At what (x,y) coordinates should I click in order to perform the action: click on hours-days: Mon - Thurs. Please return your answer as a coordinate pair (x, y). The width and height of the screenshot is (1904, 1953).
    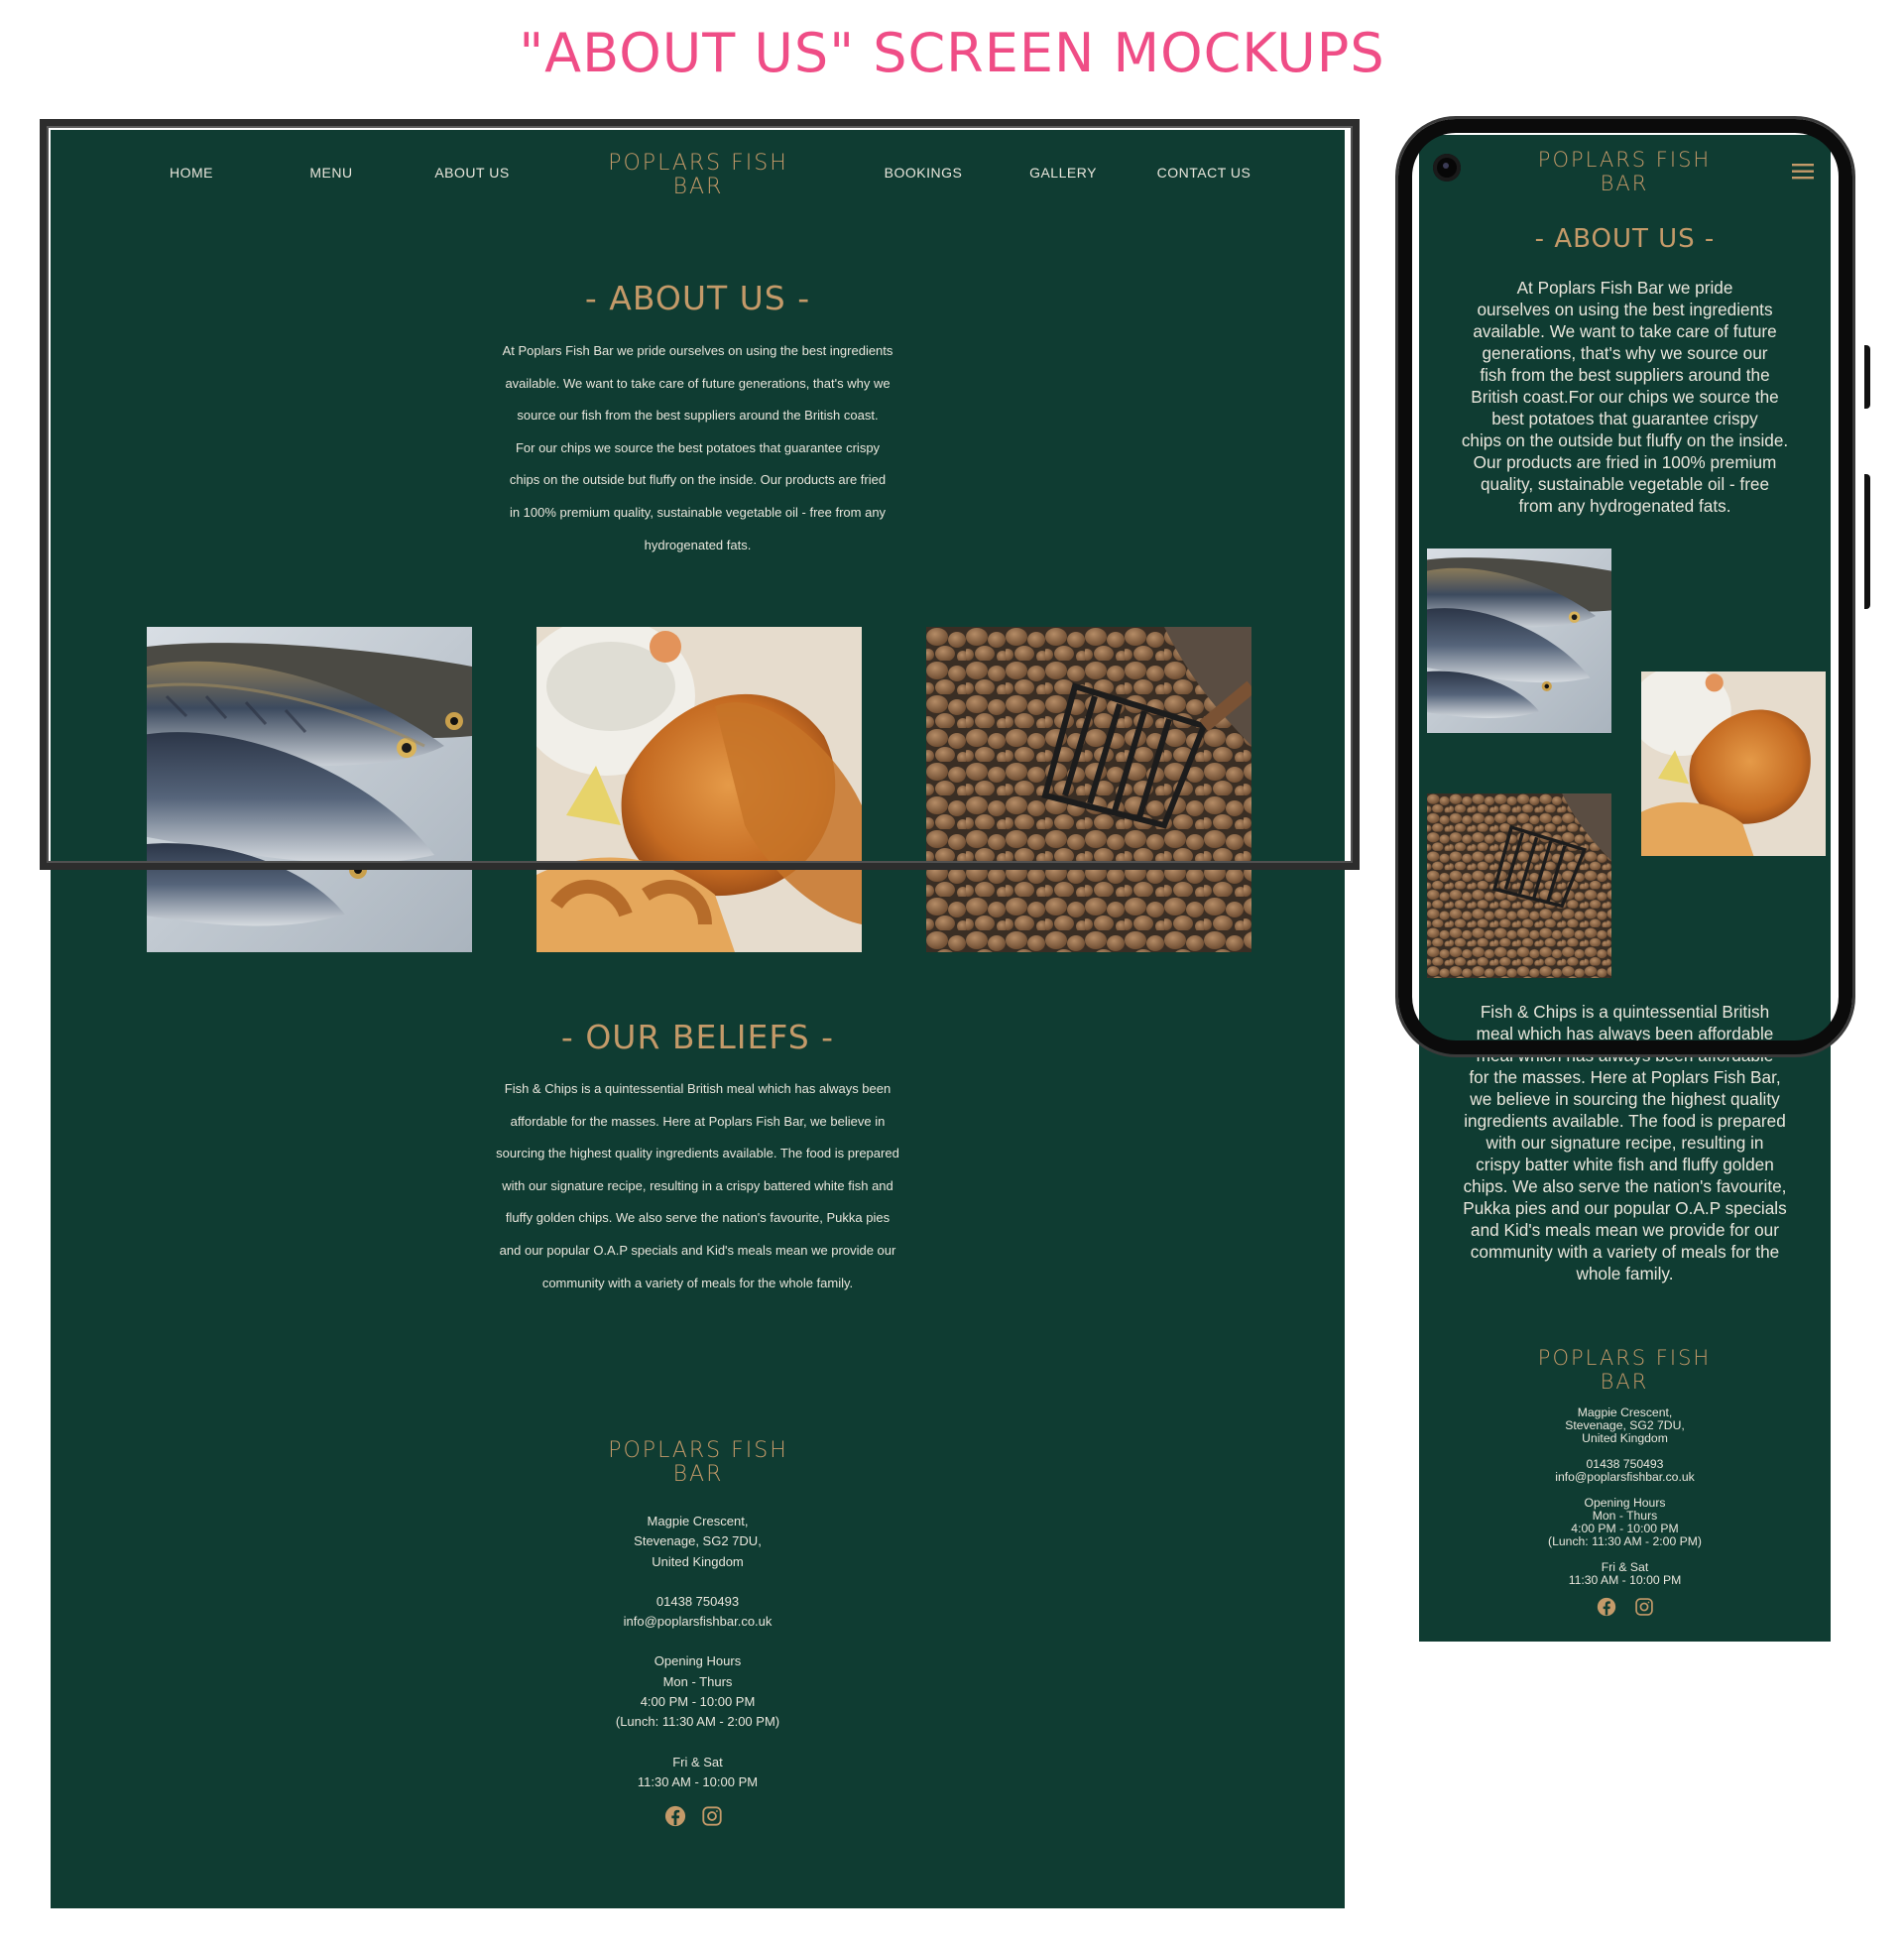
    Looking at the image, I should click on (697, 1681).